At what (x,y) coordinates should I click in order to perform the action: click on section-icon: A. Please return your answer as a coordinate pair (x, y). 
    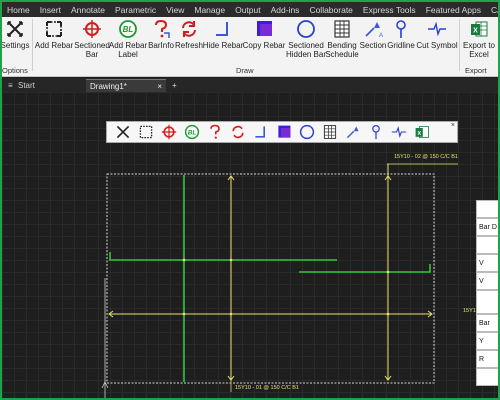
    Looking at the image, I should click on (373, 29).